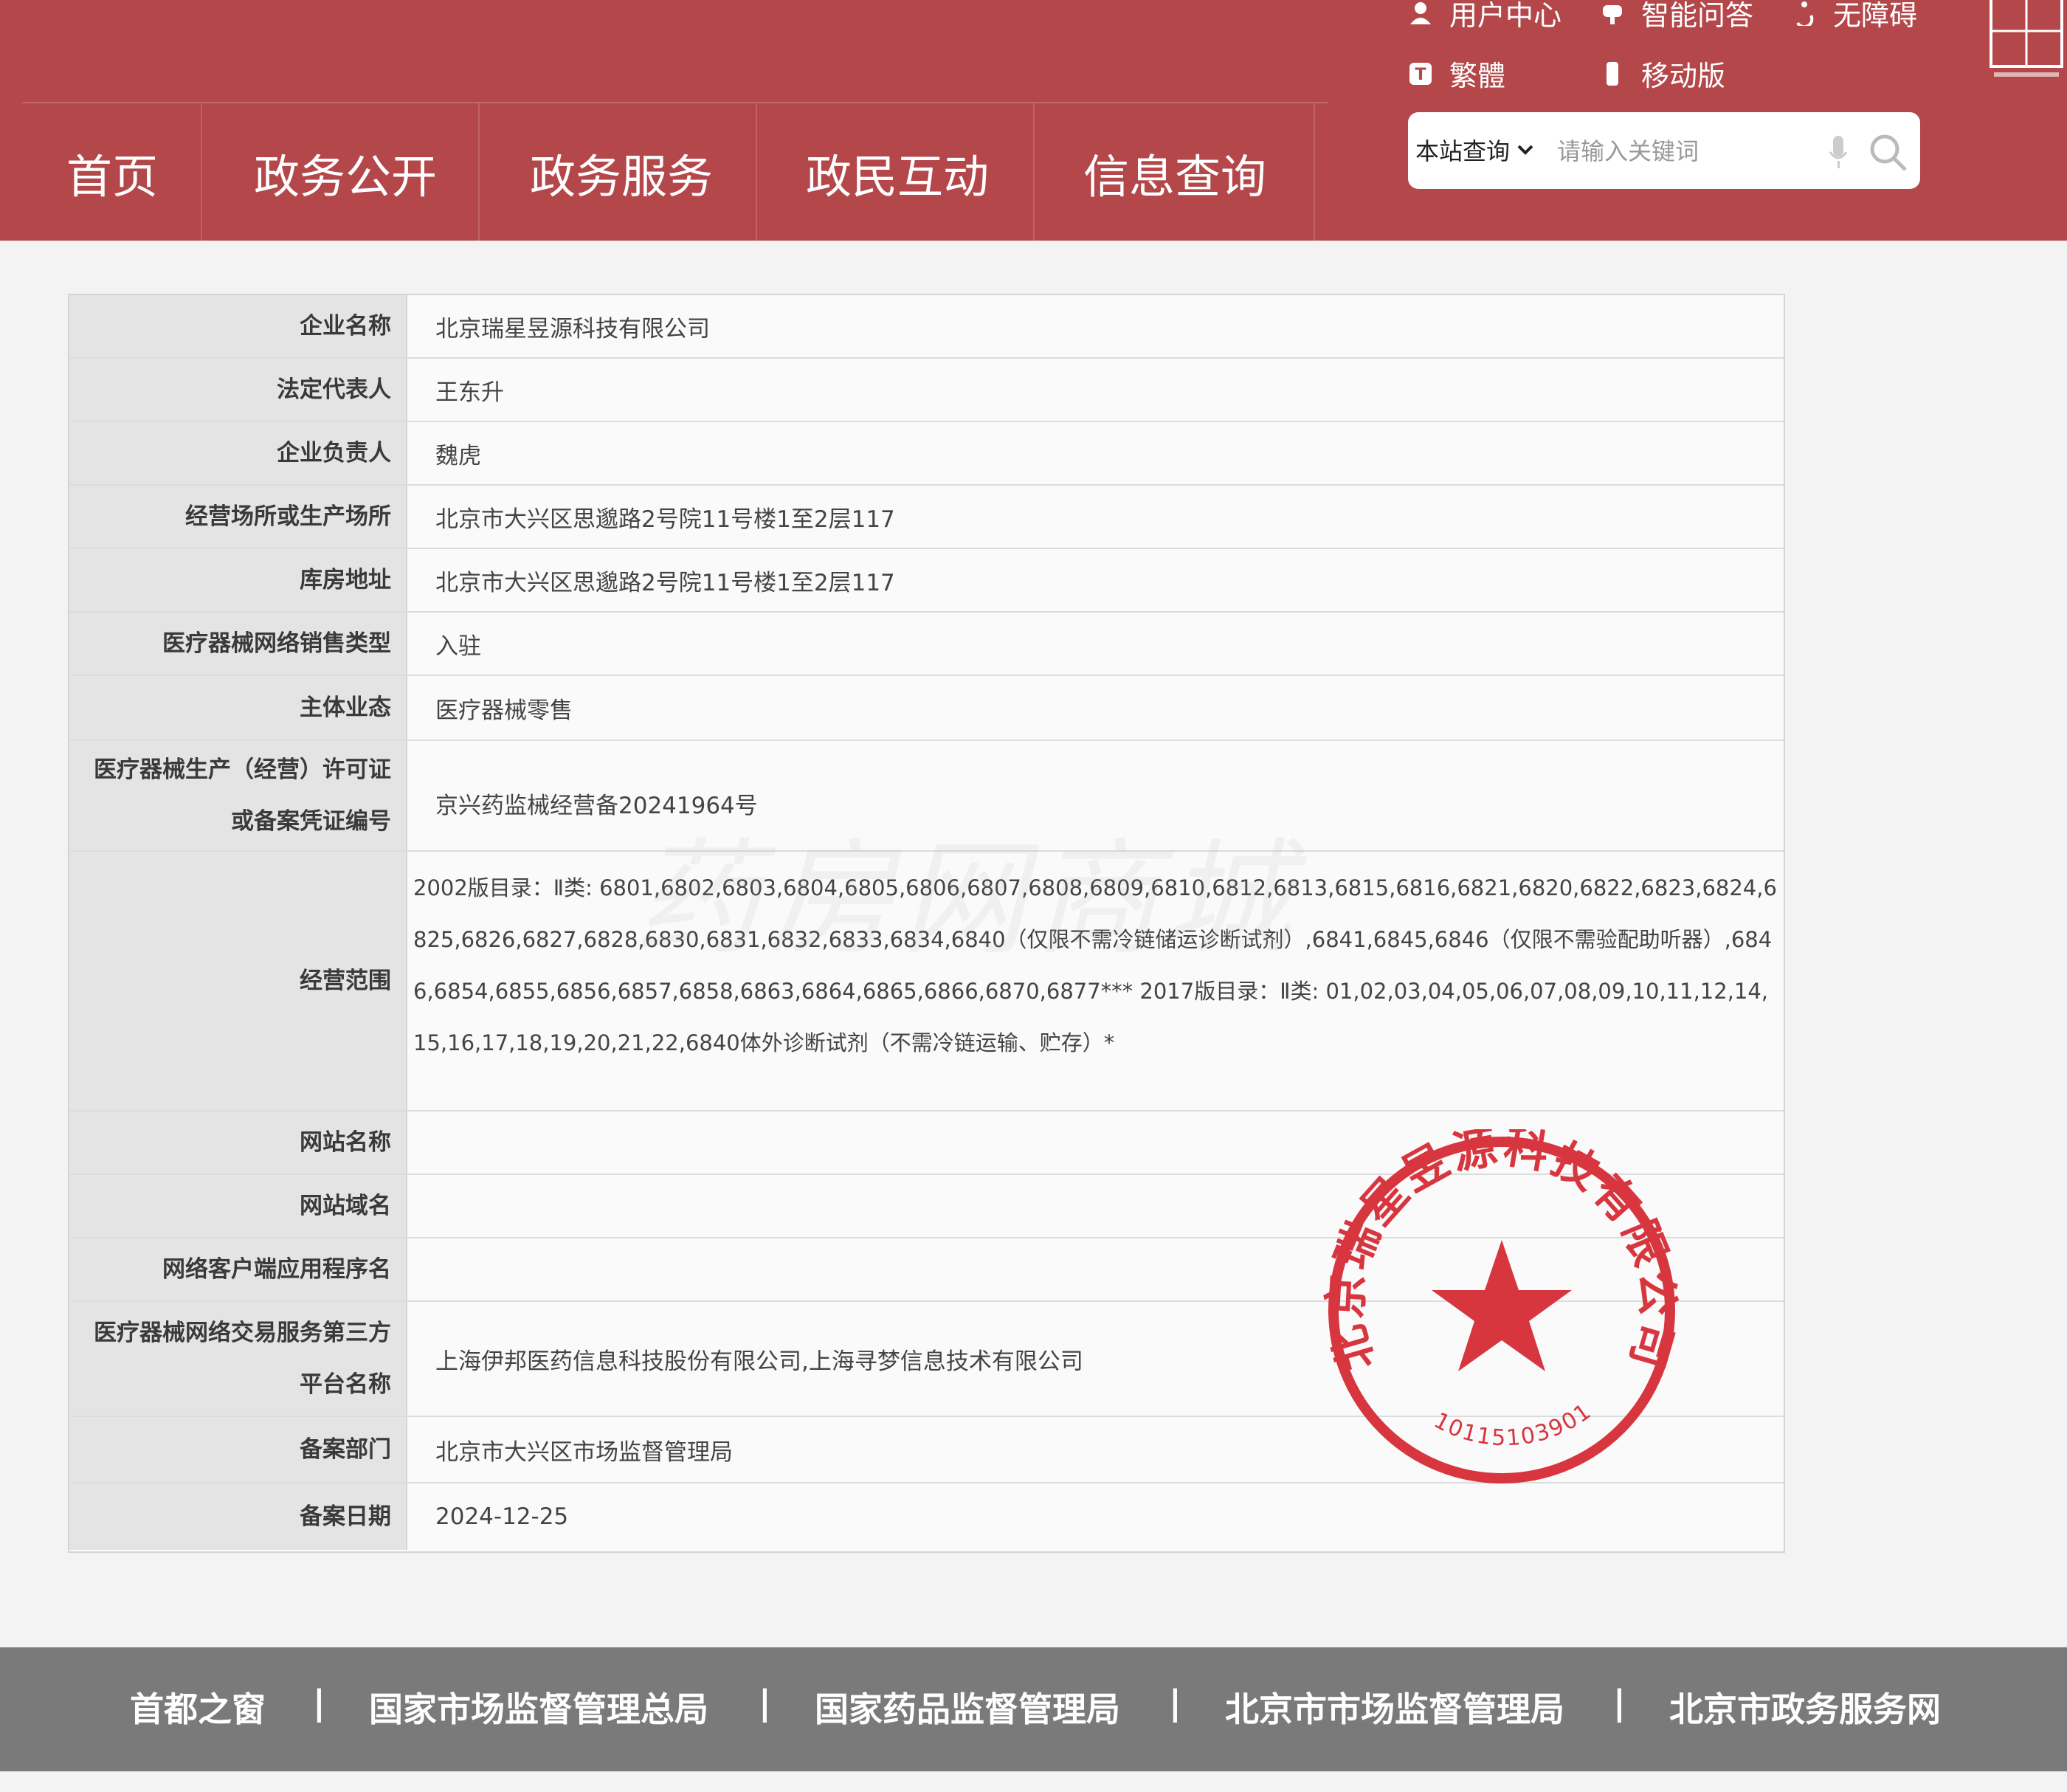 This screenshot has height=1792, width=2067. What do you see at coordinates (238, 1449) in the screenshot?
I see `row-label: 备案部门` at bounding box center [238, 1449].